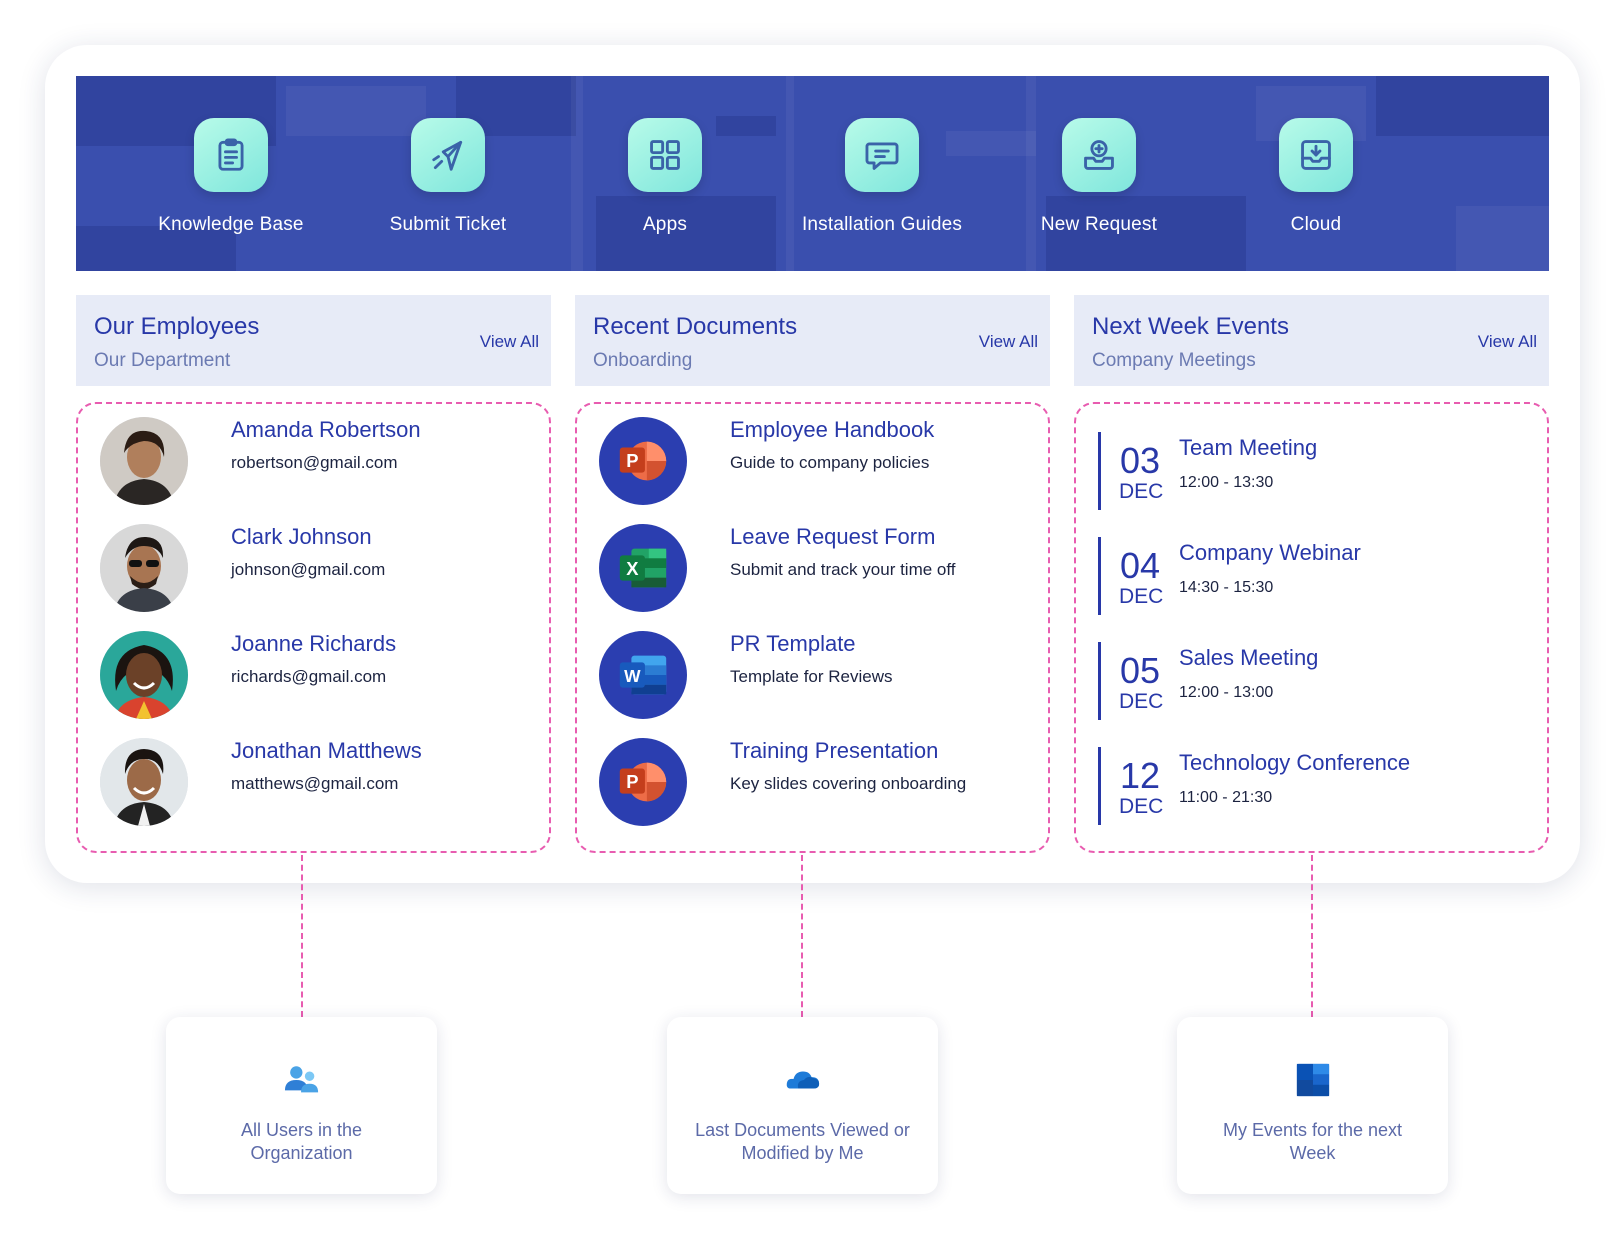 This screenshot has width=1617, height=1242. I want to click on event-title: Sales Meeting, so click(1248, 658).